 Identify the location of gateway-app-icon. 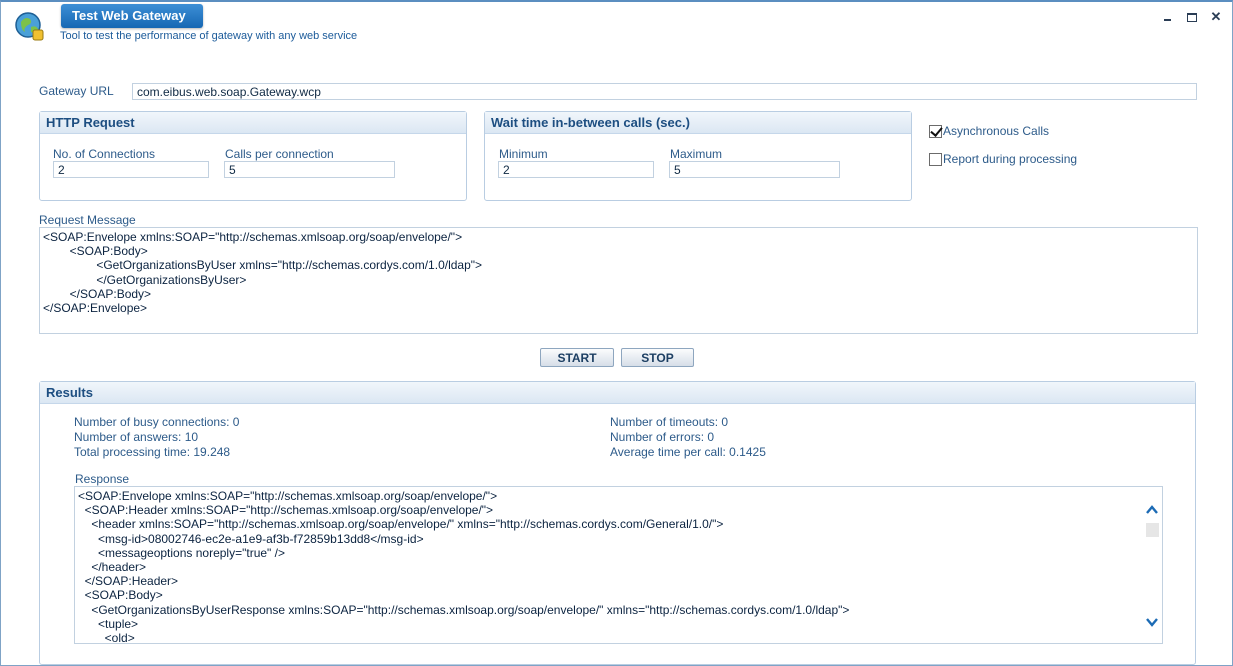
(29, 26).